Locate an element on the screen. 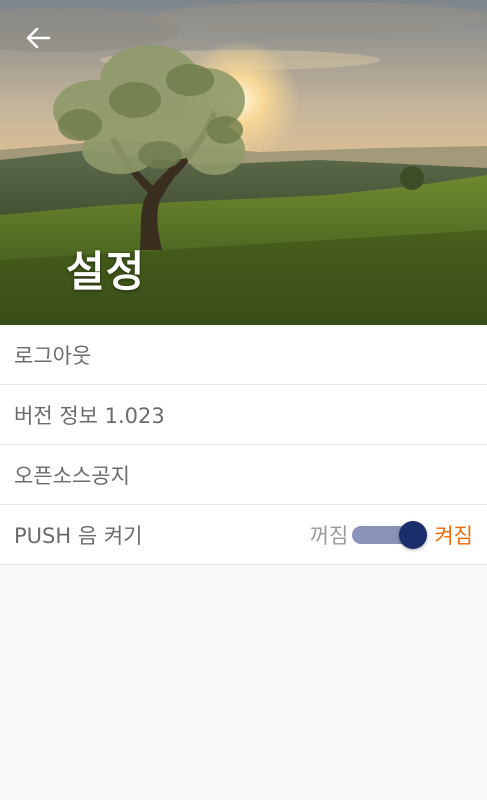 The width and height of the screenshot is (487, 800). push-sound-row: PUSH 음 켜기 꺼짐 켜짐 is located at coordinates (243, 535).